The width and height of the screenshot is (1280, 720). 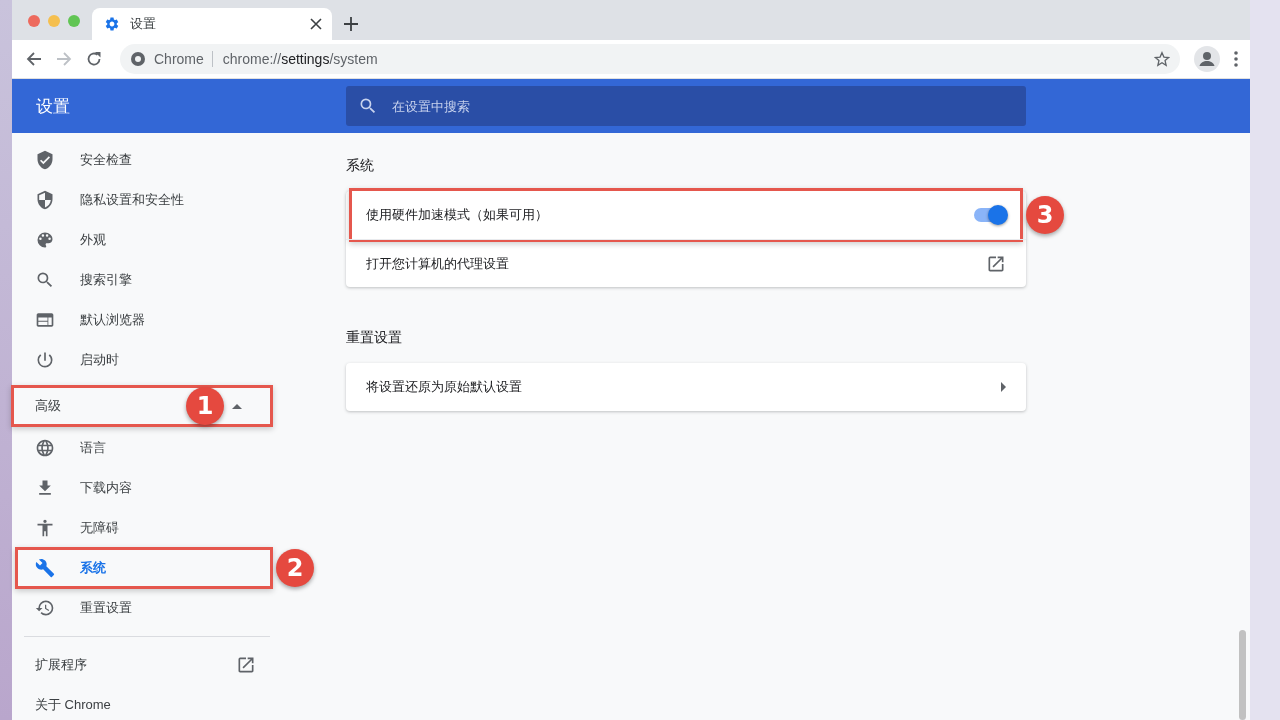 I want to click on sidebar-item: 默认浏览器, so click(x=141, y=320).